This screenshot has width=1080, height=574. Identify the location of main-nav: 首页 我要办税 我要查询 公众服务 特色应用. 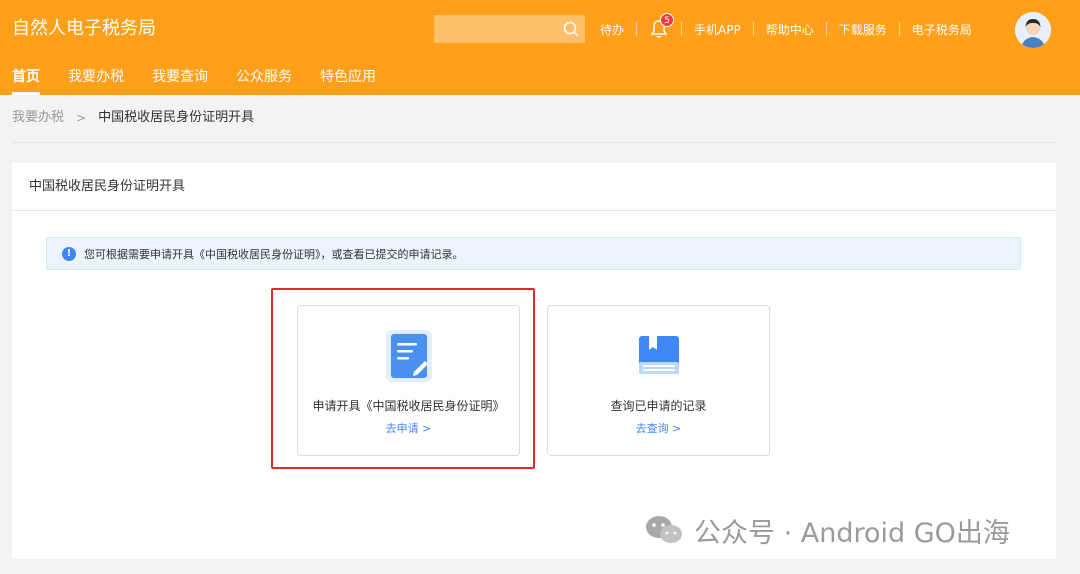
(202, 79).